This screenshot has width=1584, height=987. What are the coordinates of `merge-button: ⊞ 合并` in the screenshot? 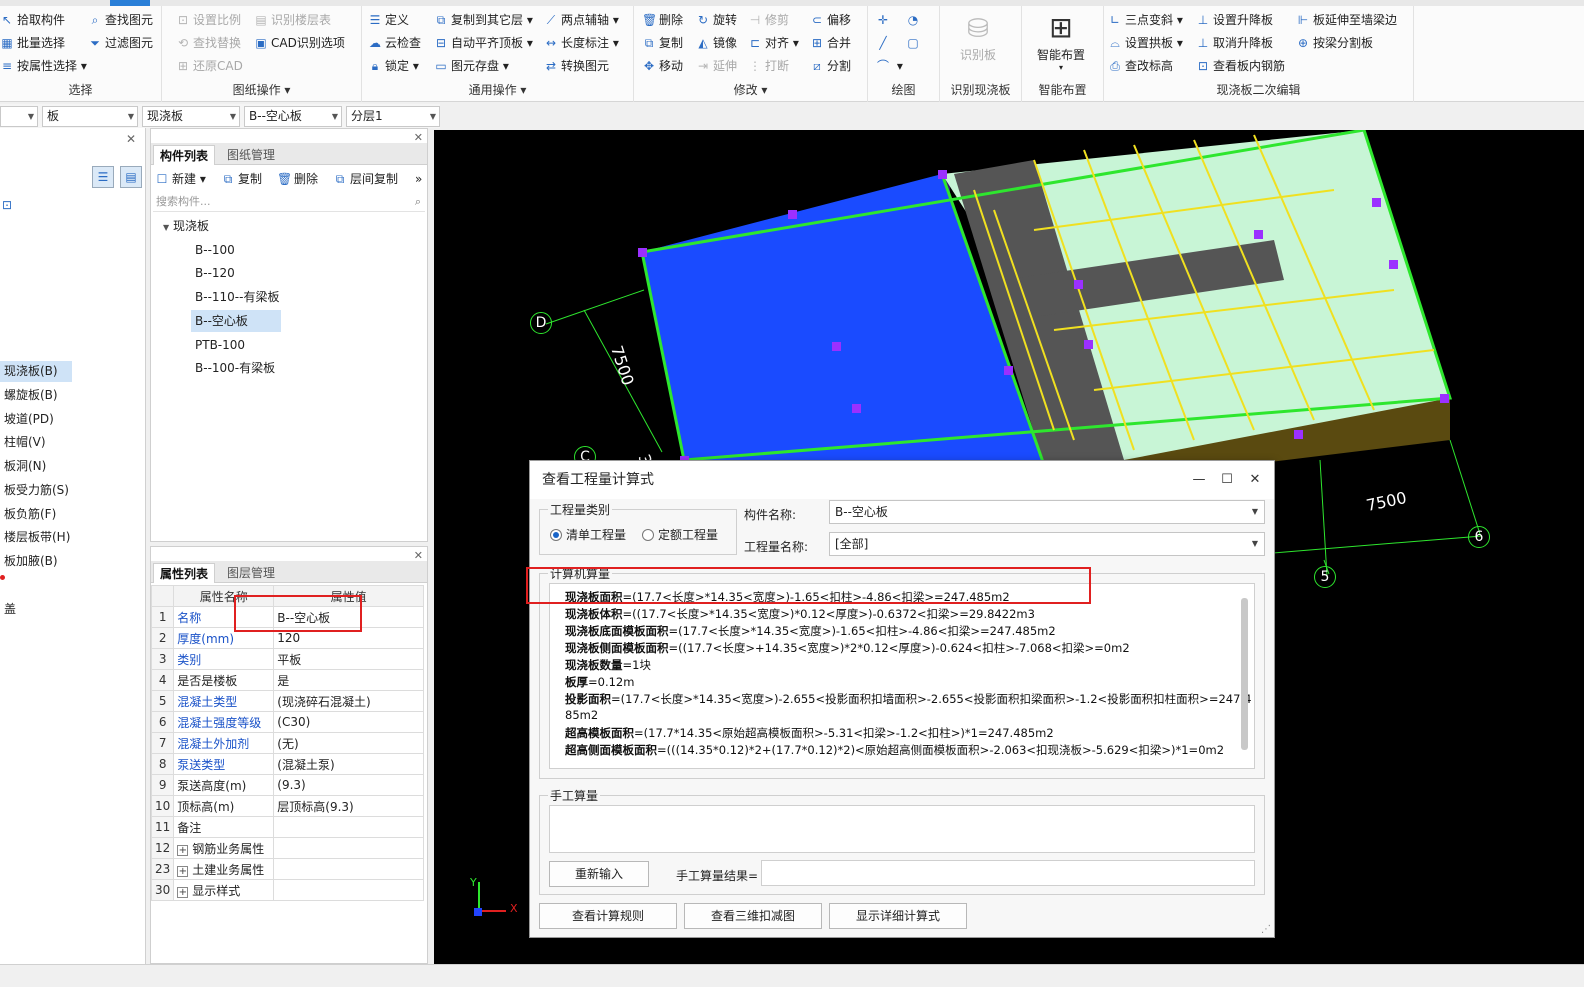 It's located at (830, 43).